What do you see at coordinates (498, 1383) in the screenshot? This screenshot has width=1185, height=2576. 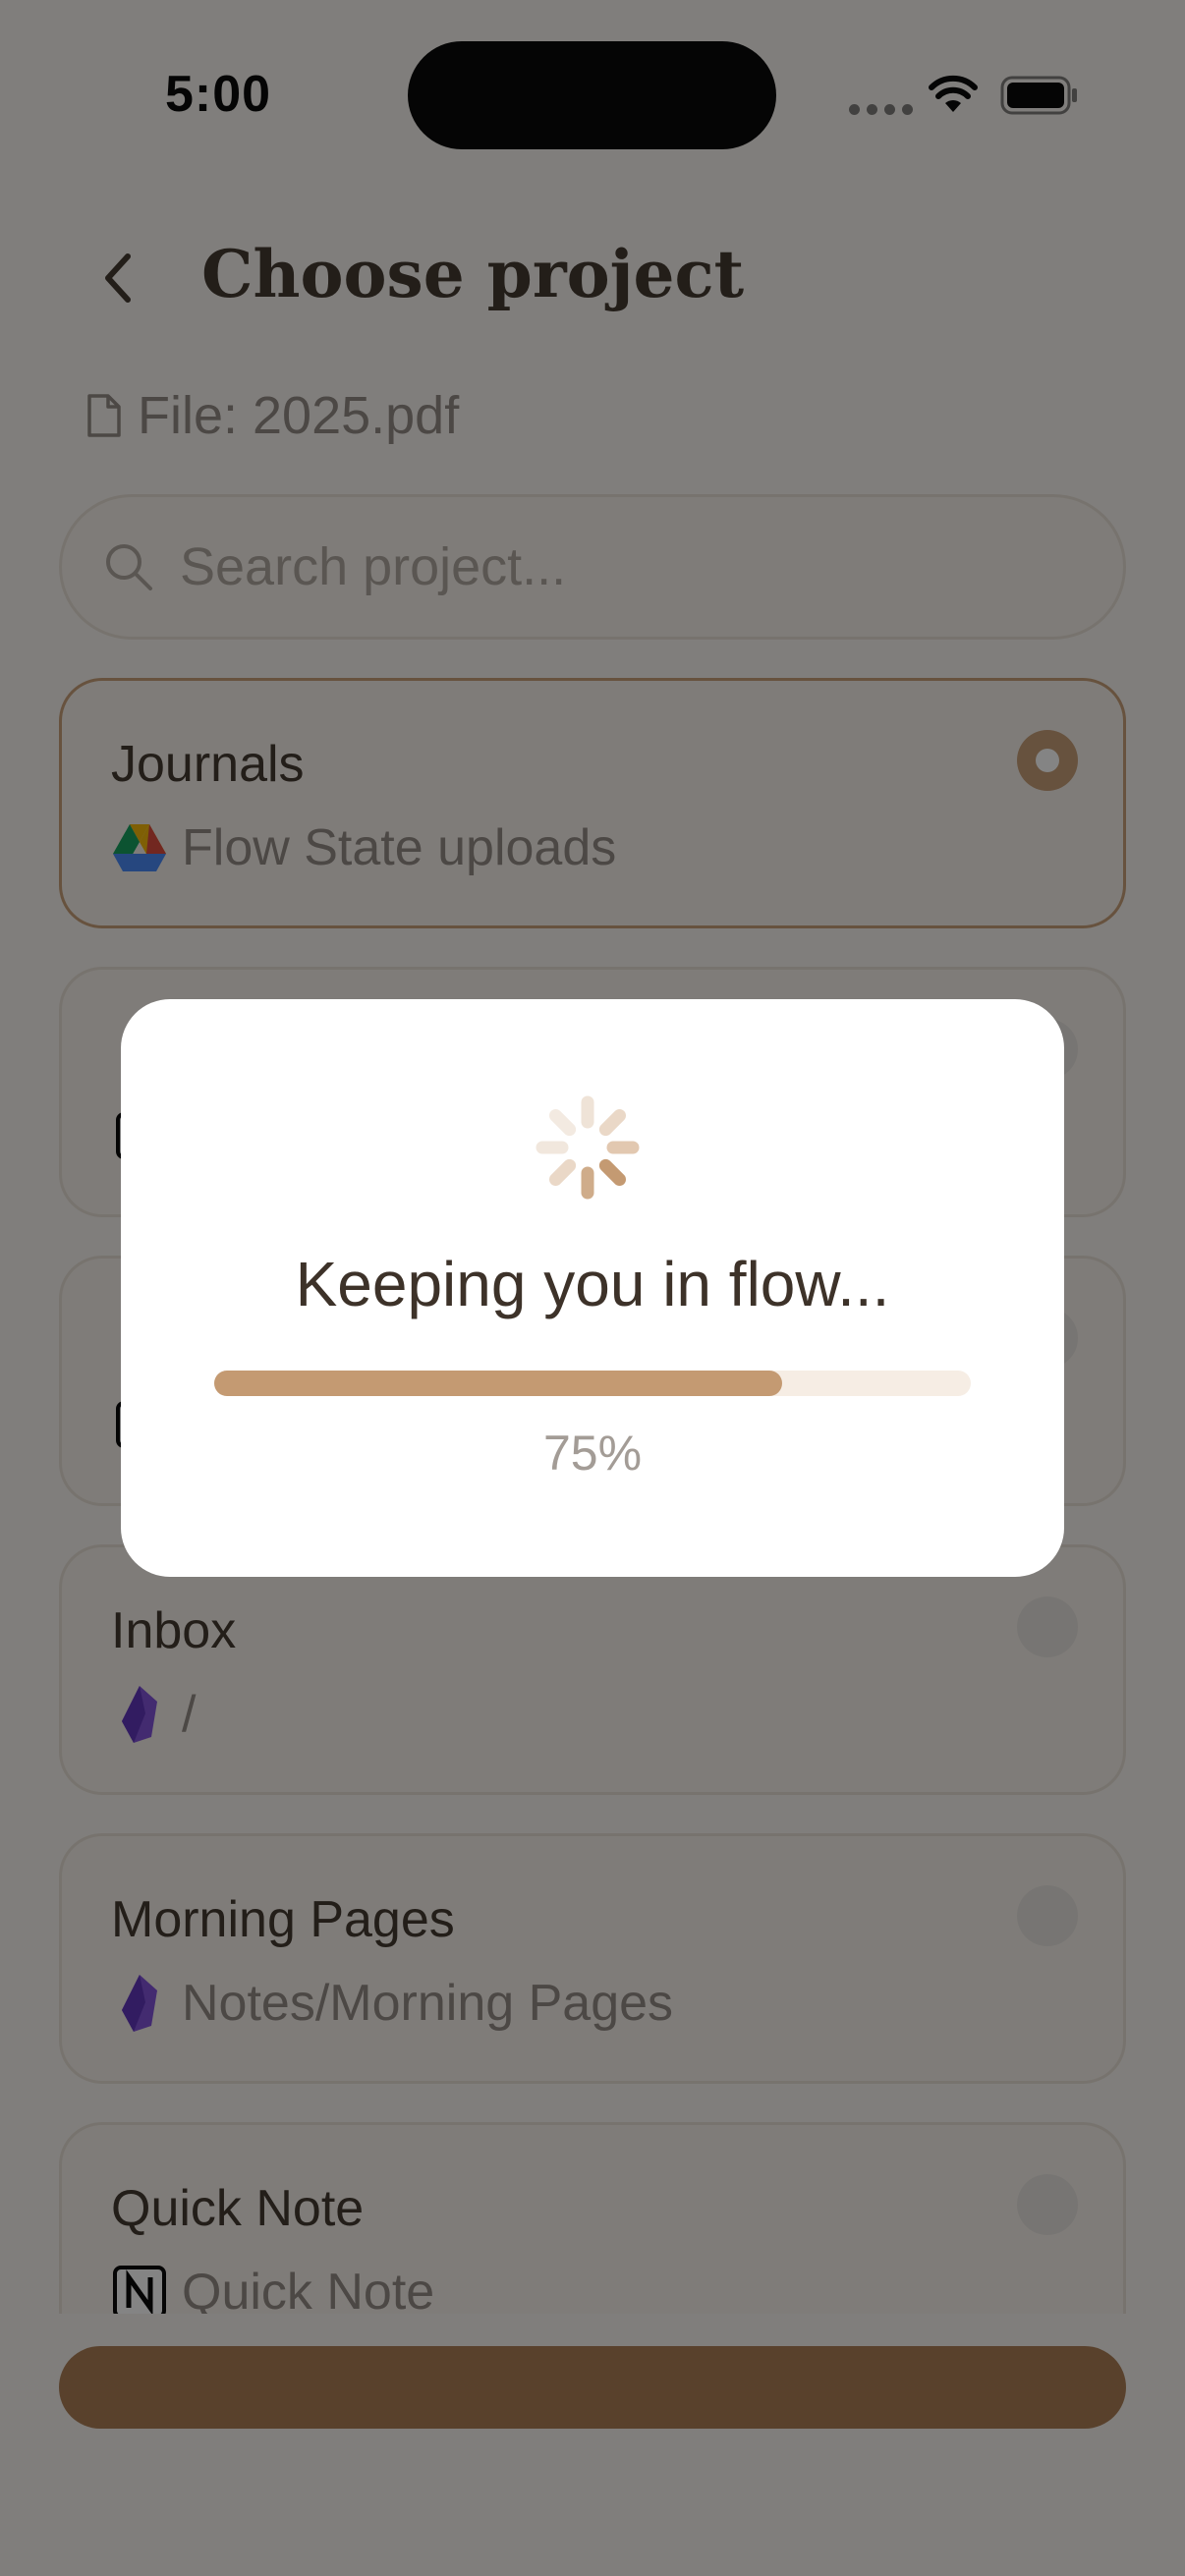 I see `progress-fill` at bounding box center [498, 1383].